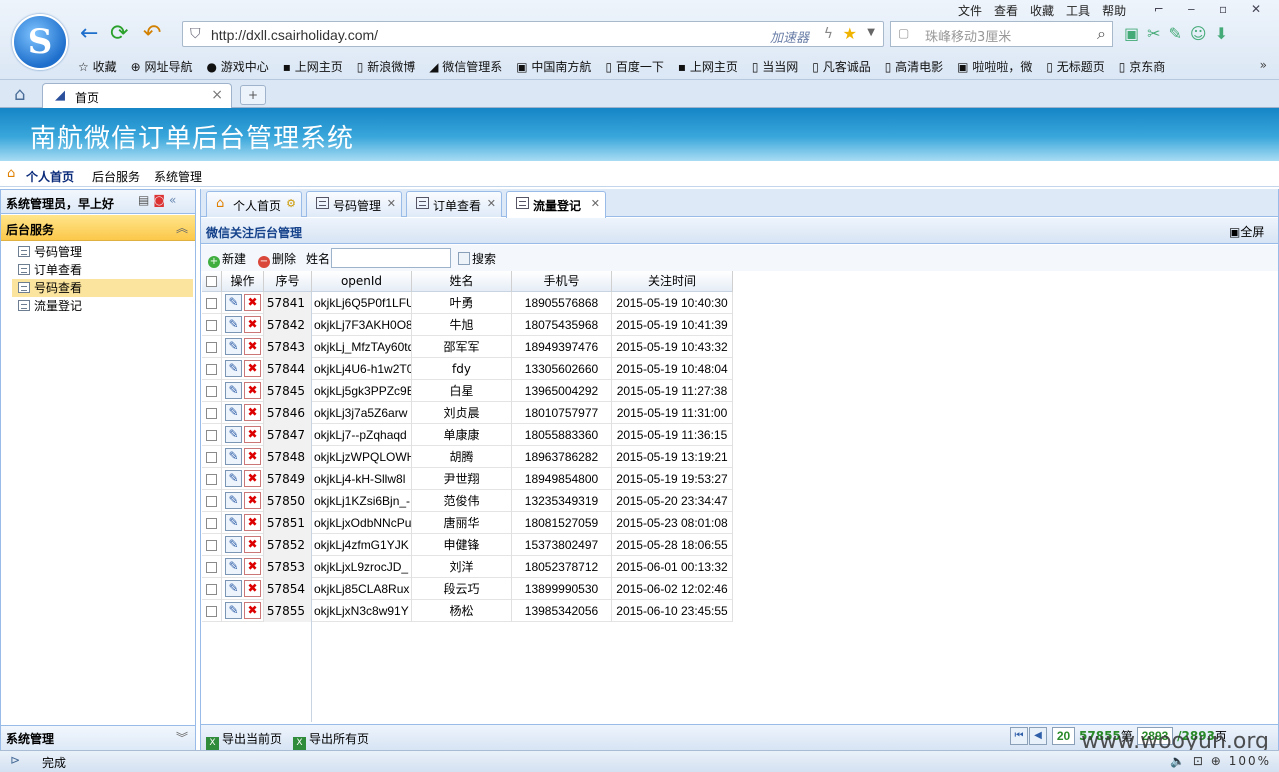  Describe the element at coordinates (102, 252) in the screenshot. I see `tree-item-number-manage: 号码管理` at that location.